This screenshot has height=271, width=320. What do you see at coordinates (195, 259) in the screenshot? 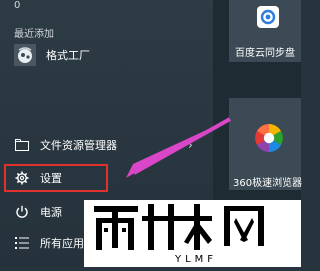
I see `svg-text: YLMF` at bounding box center [195, 259].